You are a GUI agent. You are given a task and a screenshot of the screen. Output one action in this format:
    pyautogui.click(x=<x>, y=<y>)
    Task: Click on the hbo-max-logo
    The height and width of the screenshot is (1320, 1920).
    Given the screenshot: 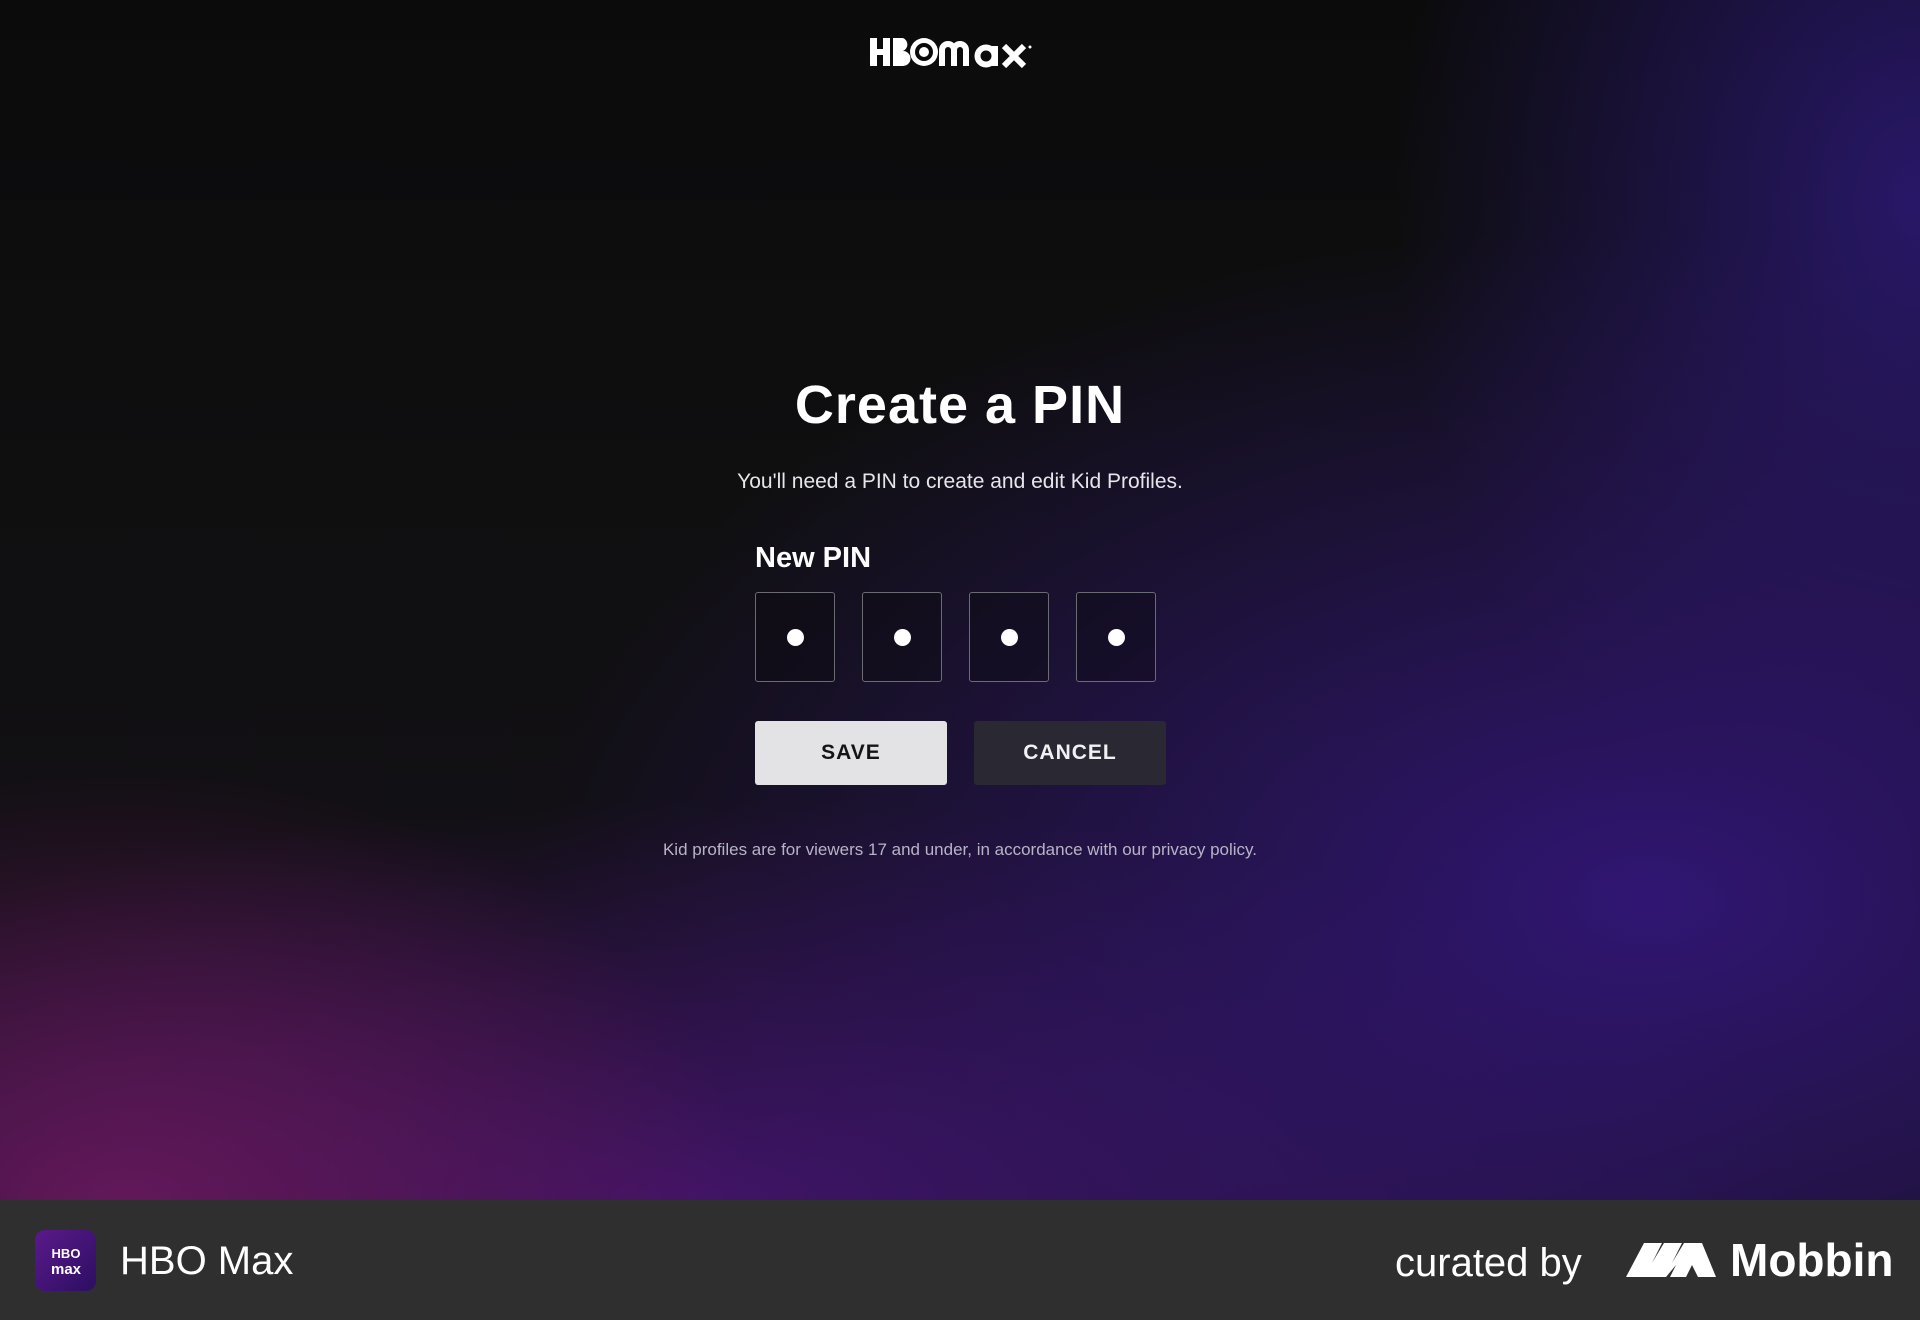 What is the action you would take?
    pyautogui.click(x=960, y=54)
    